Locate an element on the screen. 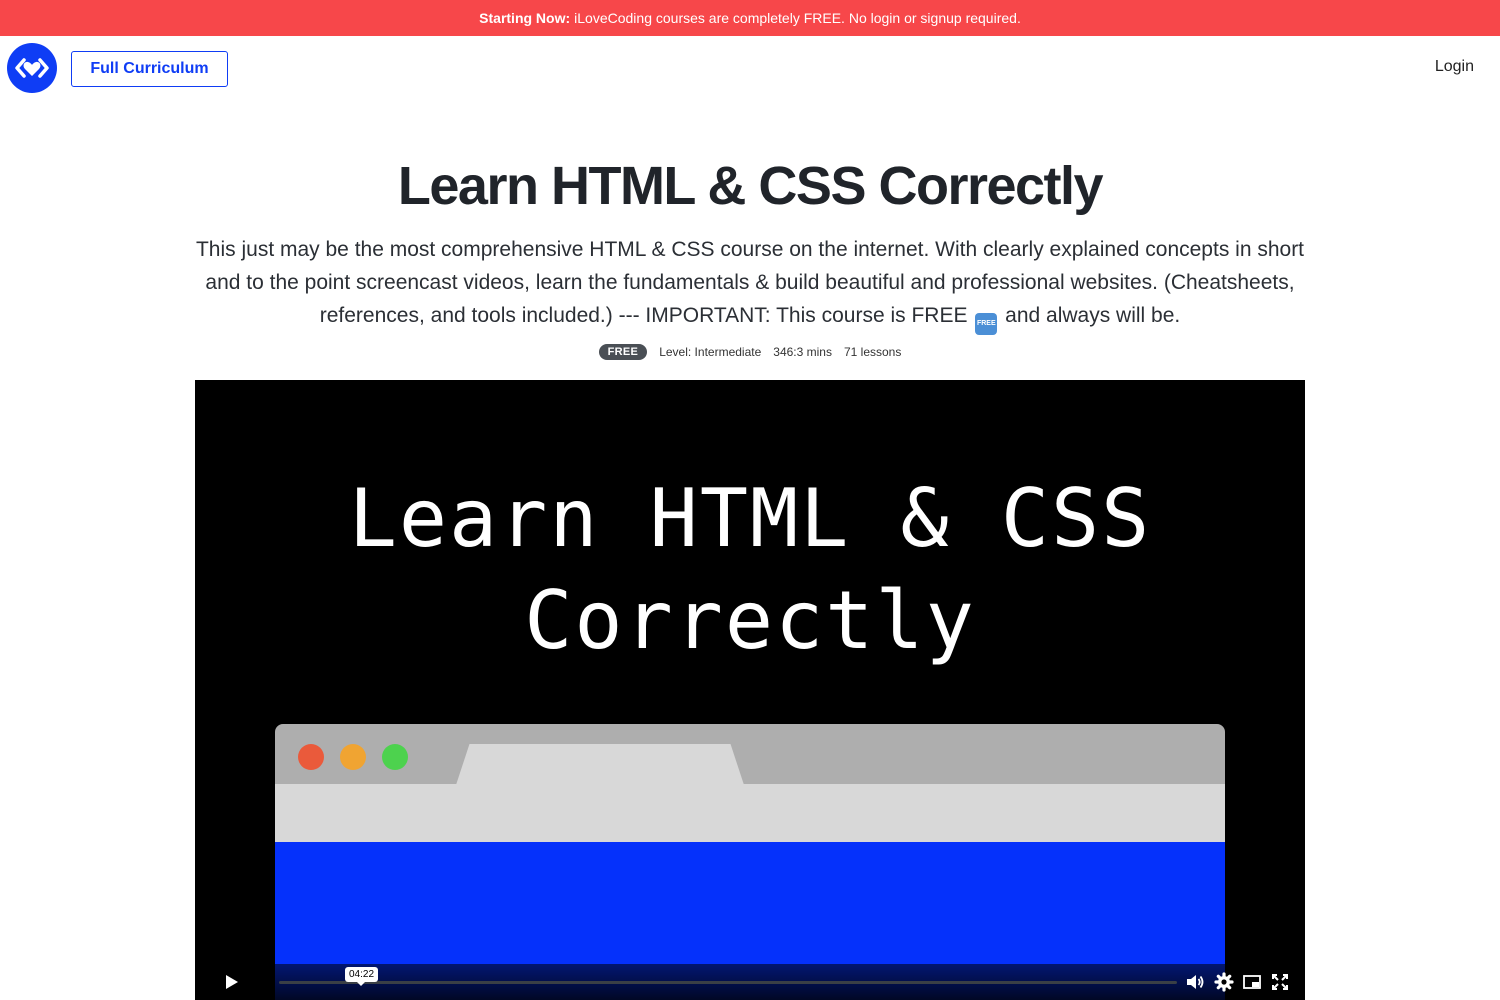 The height and width of the screenshot is (1000, 1500). course-level: Level: Intermediate is located at coordinates (710, 352).